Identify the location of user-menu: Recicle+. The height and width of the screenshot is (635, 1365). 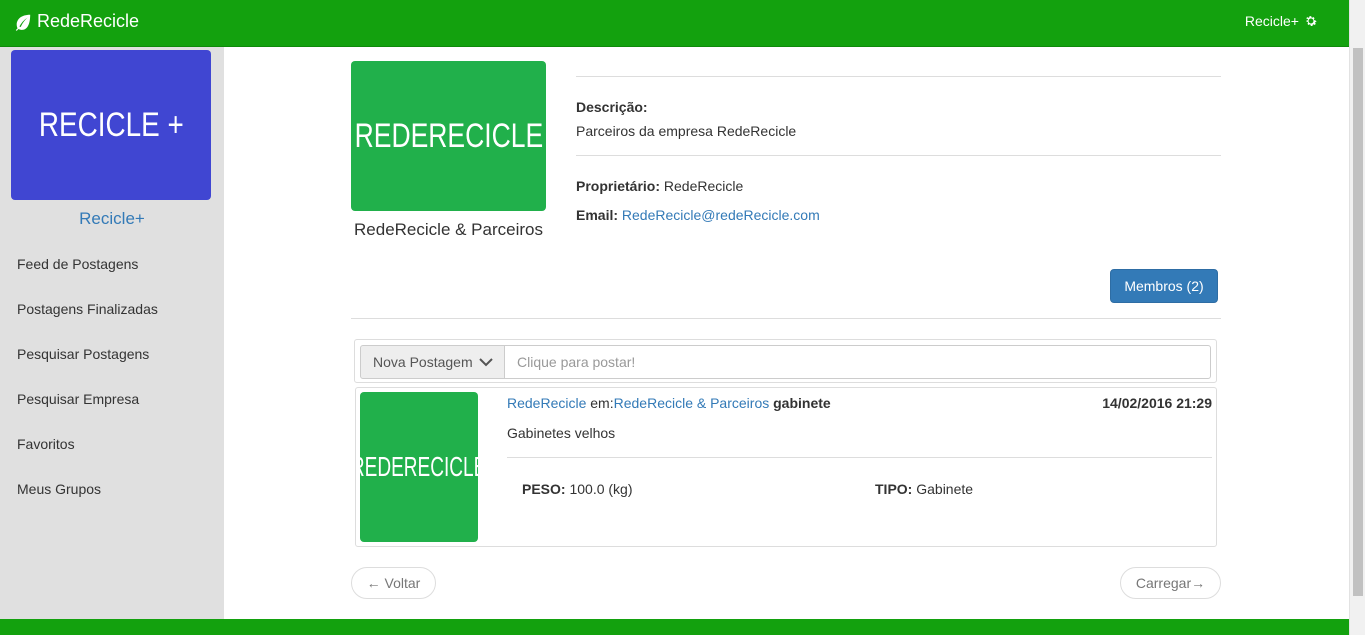
(1281, 21).